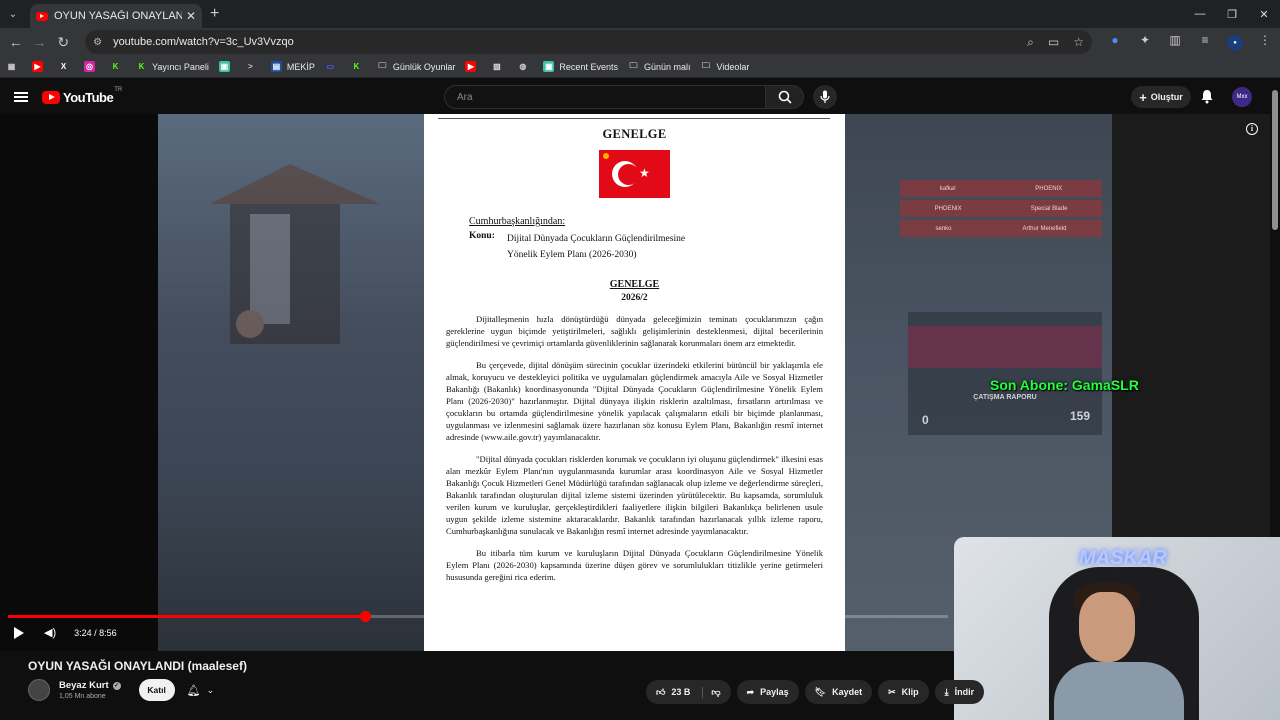  What do you see at coordinates (517, 221) in the screenshot?
I see `document-from: Cumhurbaşkanlığından:` at bounding box center [517, 221].